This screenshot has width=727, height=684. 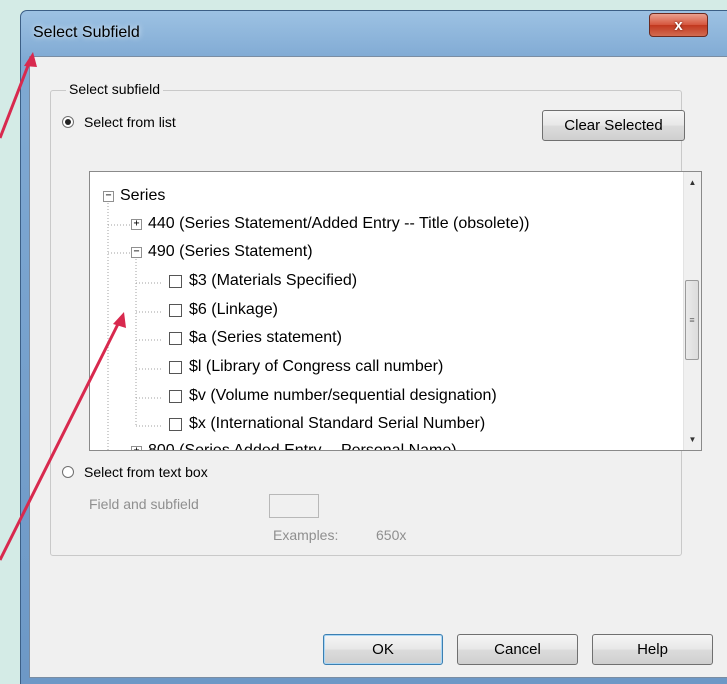 I want to click on help-button: Help, so click(x=652, y=649).